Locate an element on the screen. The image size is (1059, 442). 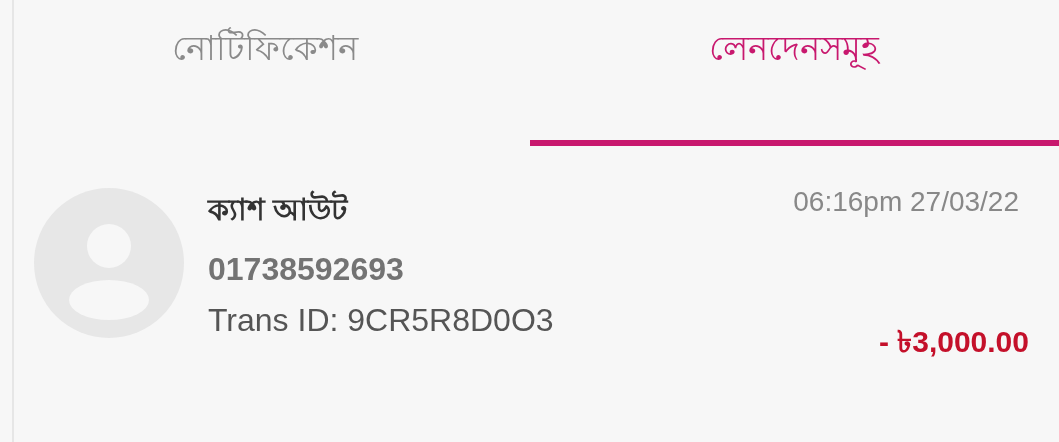
phone-number: 01738592693 is located at coordinates (306, 269).